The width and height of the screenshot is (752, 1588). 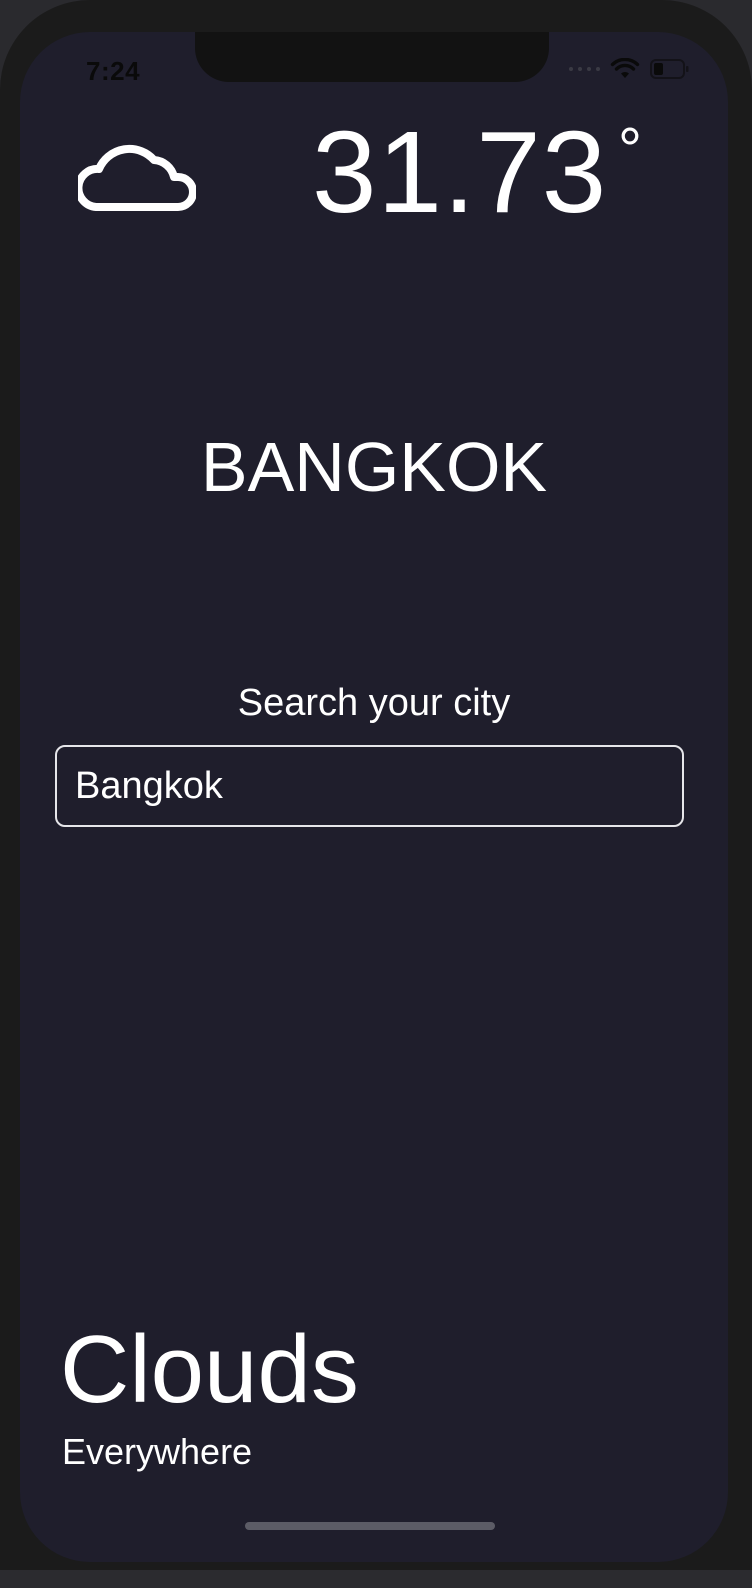 What do you see at coordinates (376, 1579) in the screenshot?
I see `device-bottom-edge` at bounding box center [376, 1579].